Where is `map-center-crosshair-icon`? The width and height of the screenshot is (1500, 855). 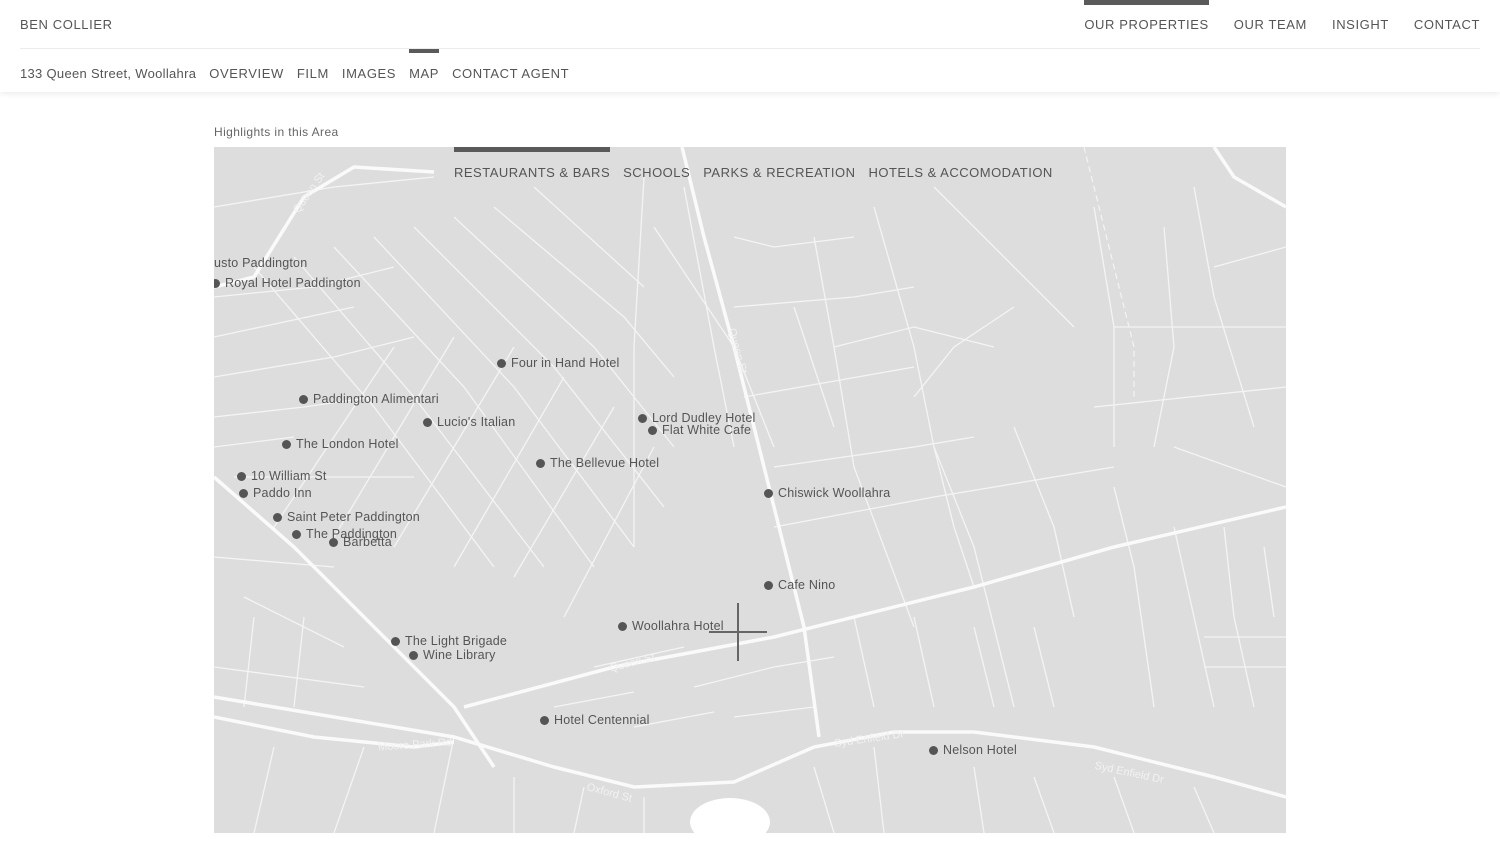
map-center-crosshair-icon is located at coordinates (738, 632).